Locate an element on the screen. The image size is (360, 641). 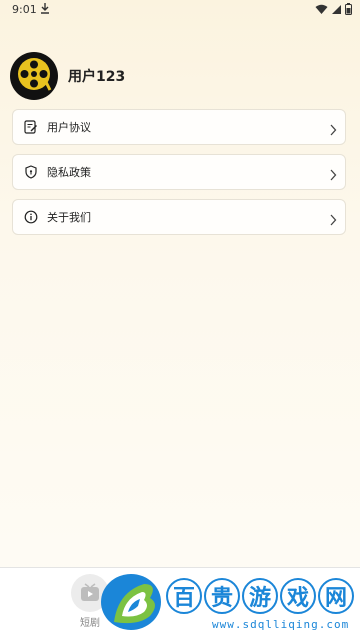
watermark-char: 游 is located at coordinates (260, 596).